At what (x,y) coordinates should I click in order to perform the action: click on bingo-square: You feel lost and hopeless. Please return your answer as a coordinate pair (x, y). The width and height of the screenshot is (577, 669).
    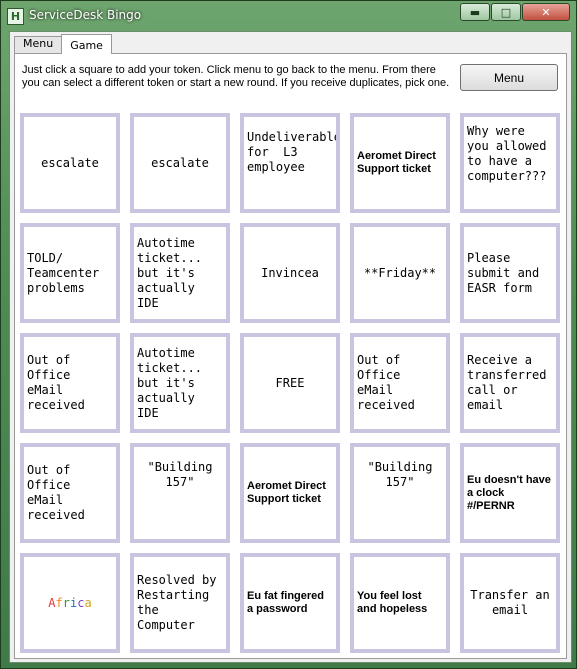
    Looking at the image, I should click on (400, 603).